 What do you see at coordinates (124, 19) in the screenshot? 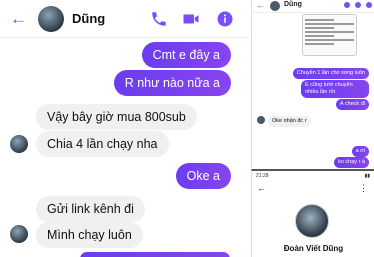
I see `chat-header: ← Dũng` at bounding box center [124, 19].